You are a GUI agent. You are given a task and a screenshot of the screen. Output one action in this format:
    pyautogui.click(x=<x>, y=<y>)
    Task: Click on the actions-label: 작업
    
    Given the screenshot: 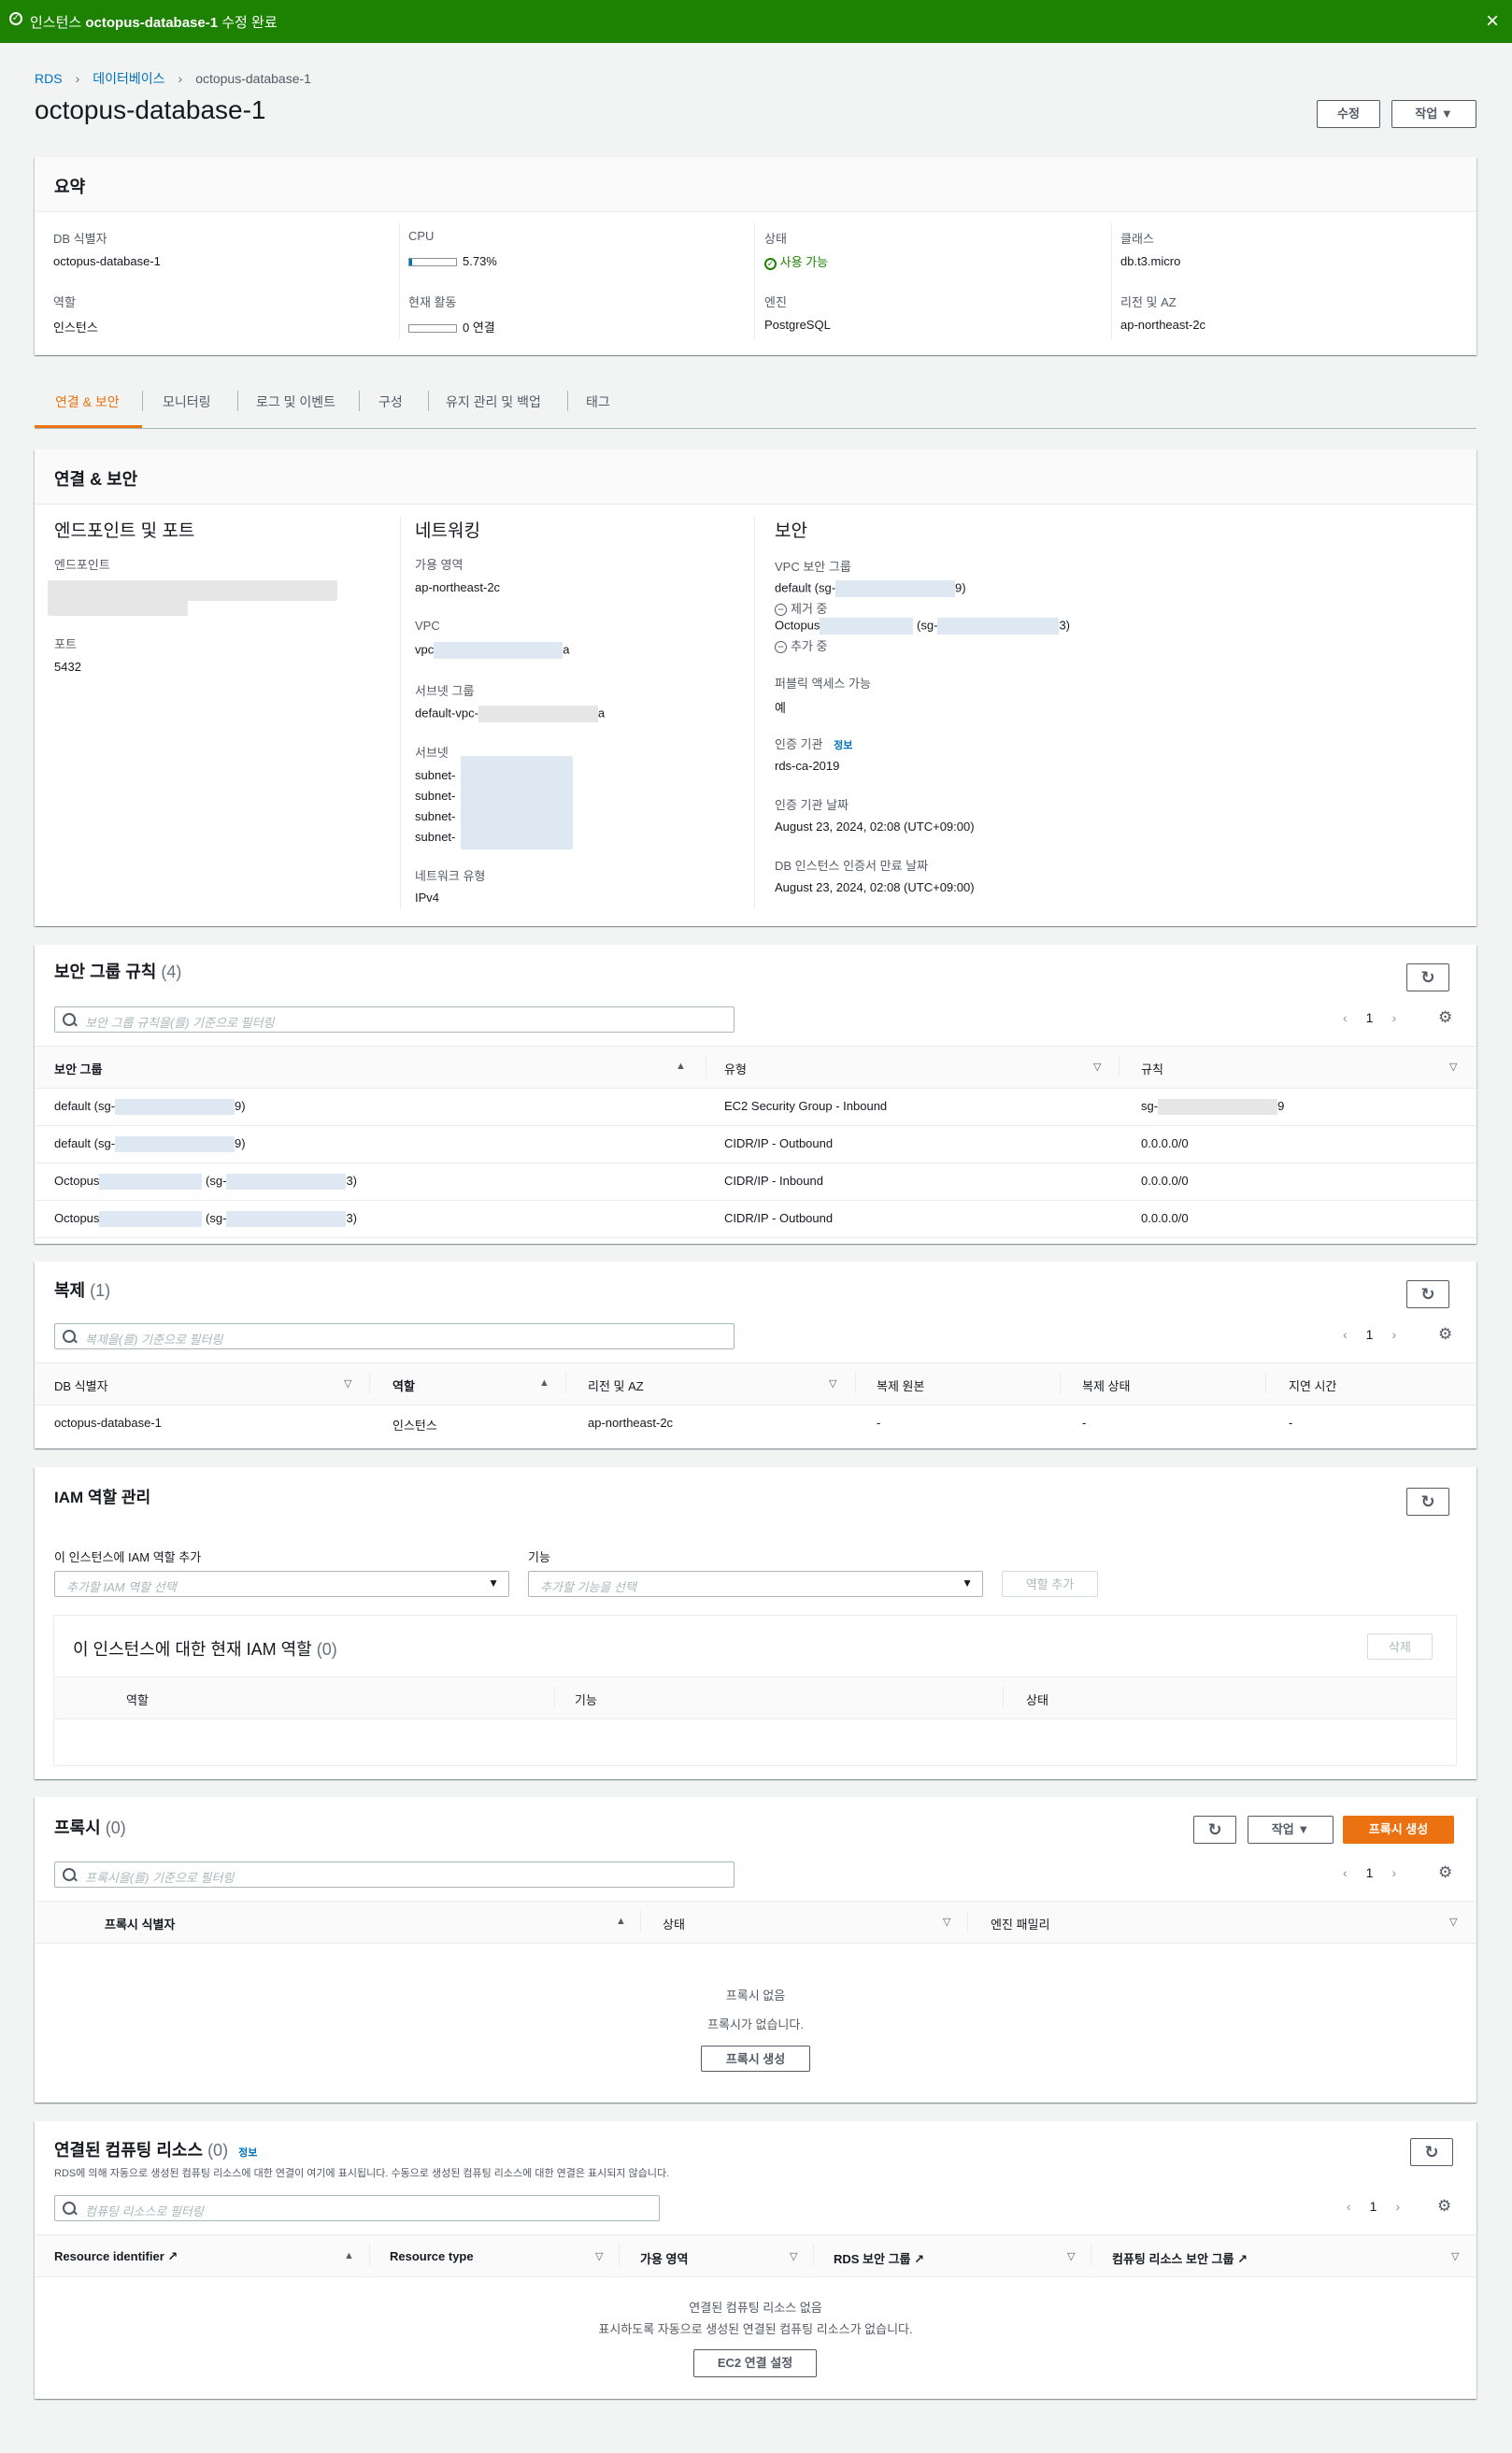 What is the action you would take?
    pyautogui.click(x=1426, y=114)
    